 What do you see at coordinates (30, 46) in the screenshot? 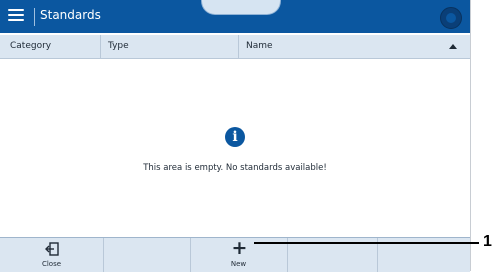
I see `column-header-category: Category` at bounding box center [30, 46].